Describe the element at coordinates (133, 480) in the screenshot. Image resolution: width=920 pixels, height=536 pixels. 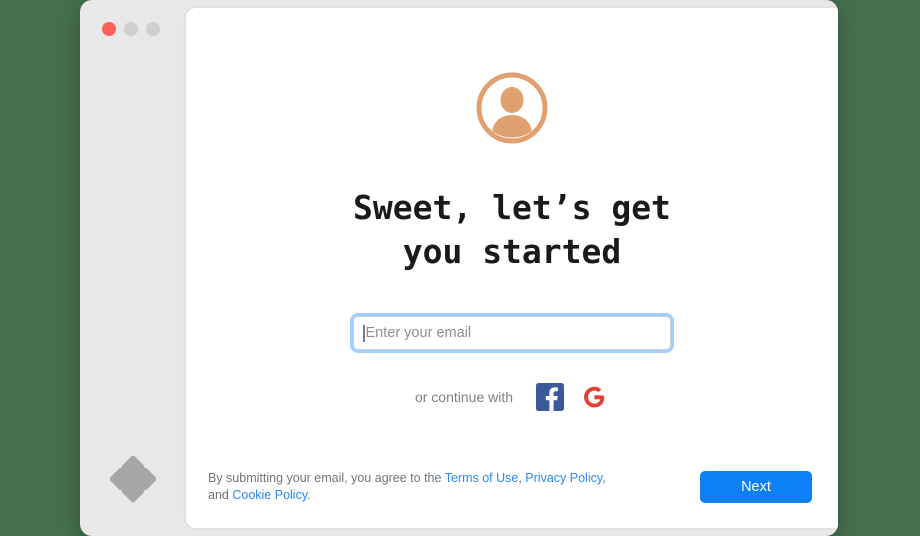
I see `dropbox-logo-icon` at that location.